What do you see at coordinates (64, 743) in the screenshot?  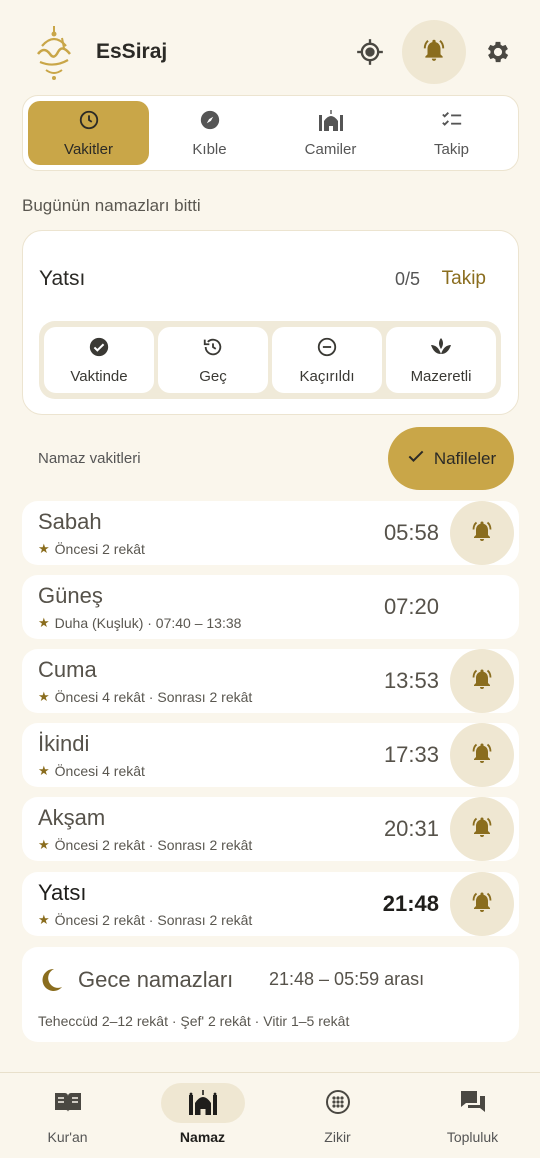 I see `prayer-name: İkindi` at bounding box center [64, 743].